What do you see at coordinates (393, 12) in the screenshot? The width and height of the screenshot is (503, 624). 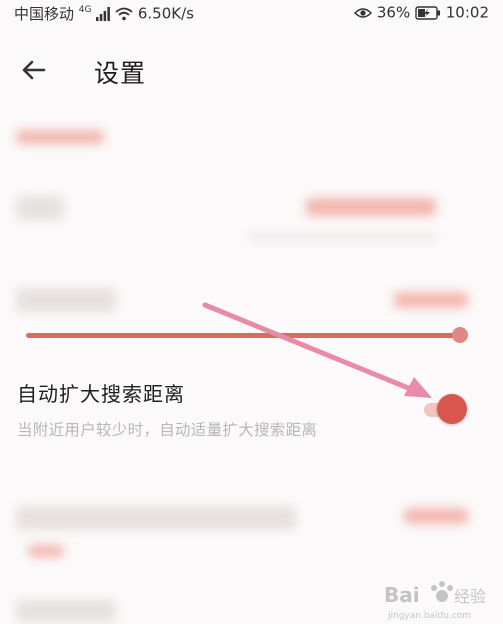 I see `battery-percent: 36%` at bounding box center [393, 12].